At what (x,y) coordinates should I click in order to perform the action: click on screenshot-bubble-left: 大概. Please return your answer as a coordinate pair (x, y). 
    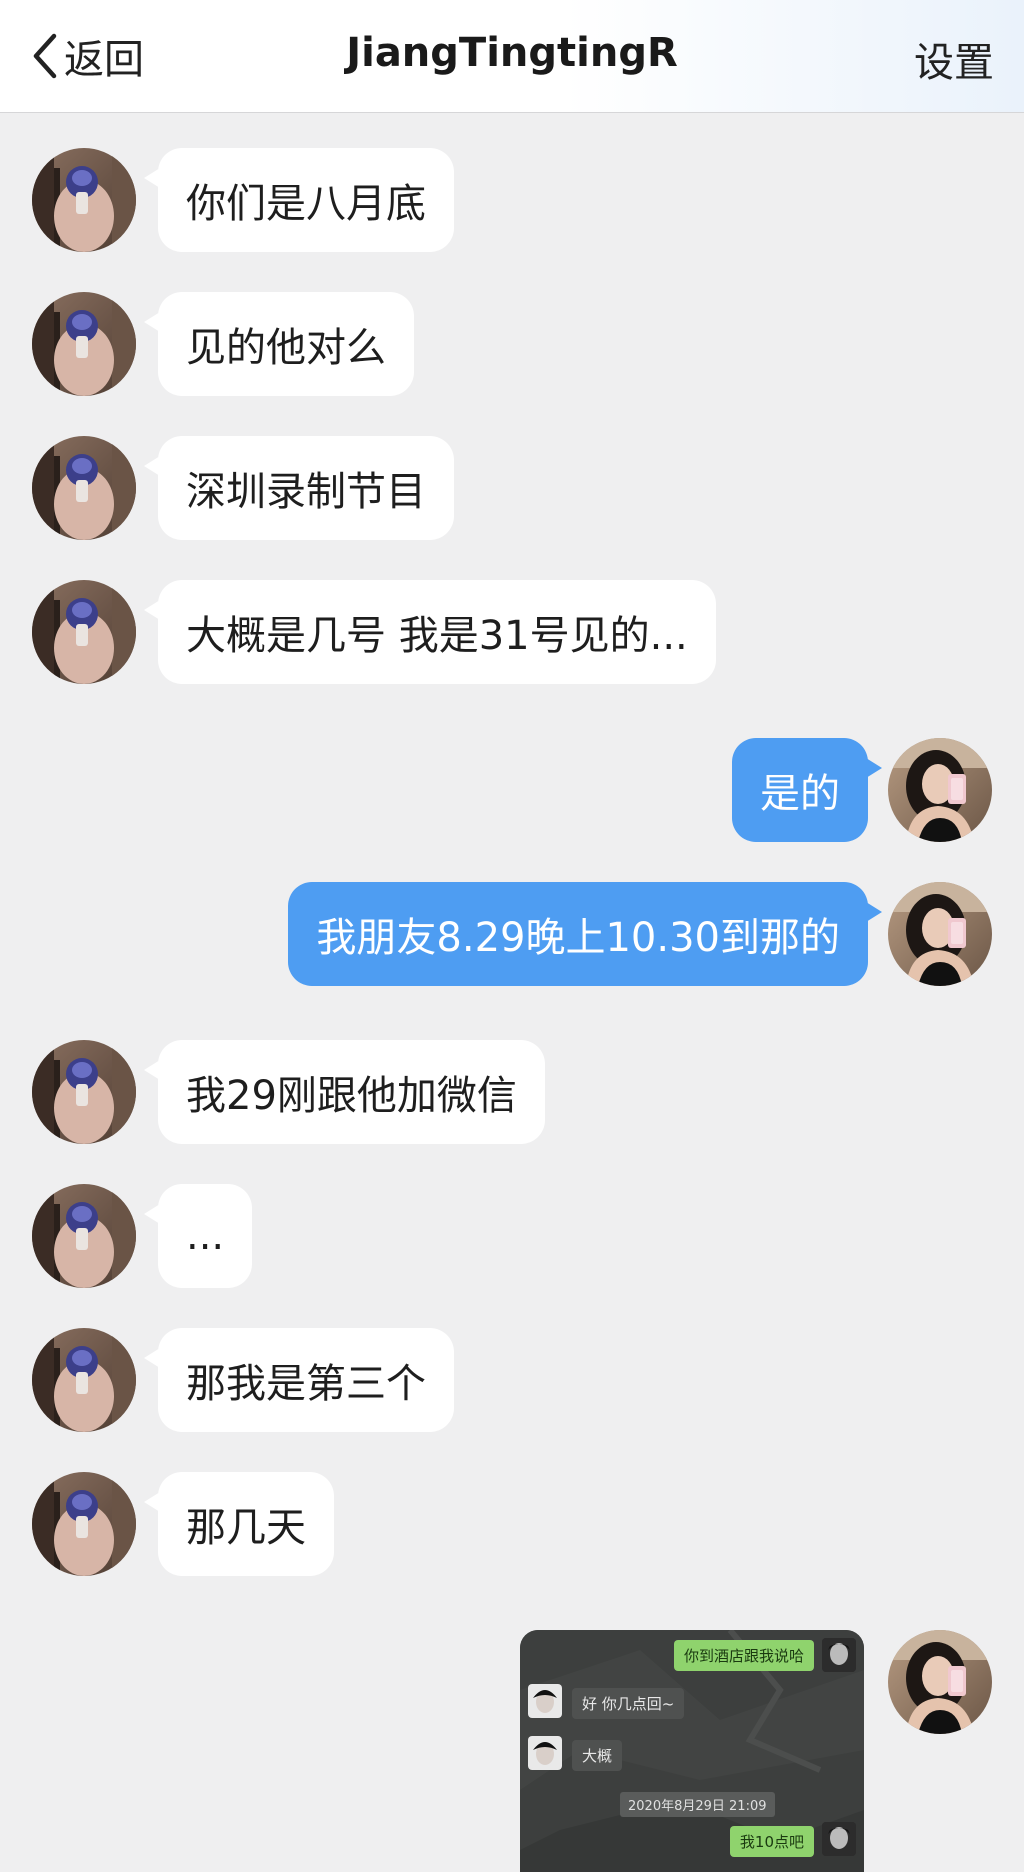
    Looking at the image, I should click on (597, 1755).